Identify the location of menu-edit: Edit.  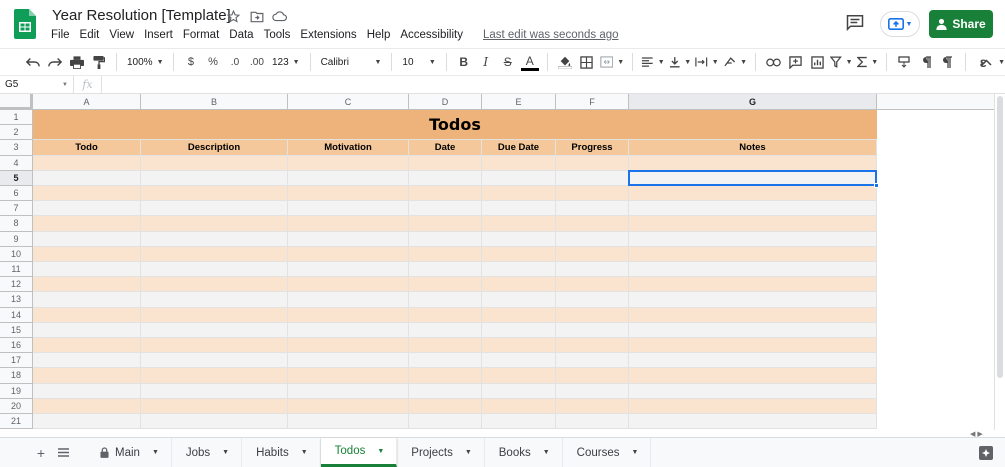
(90, 35).